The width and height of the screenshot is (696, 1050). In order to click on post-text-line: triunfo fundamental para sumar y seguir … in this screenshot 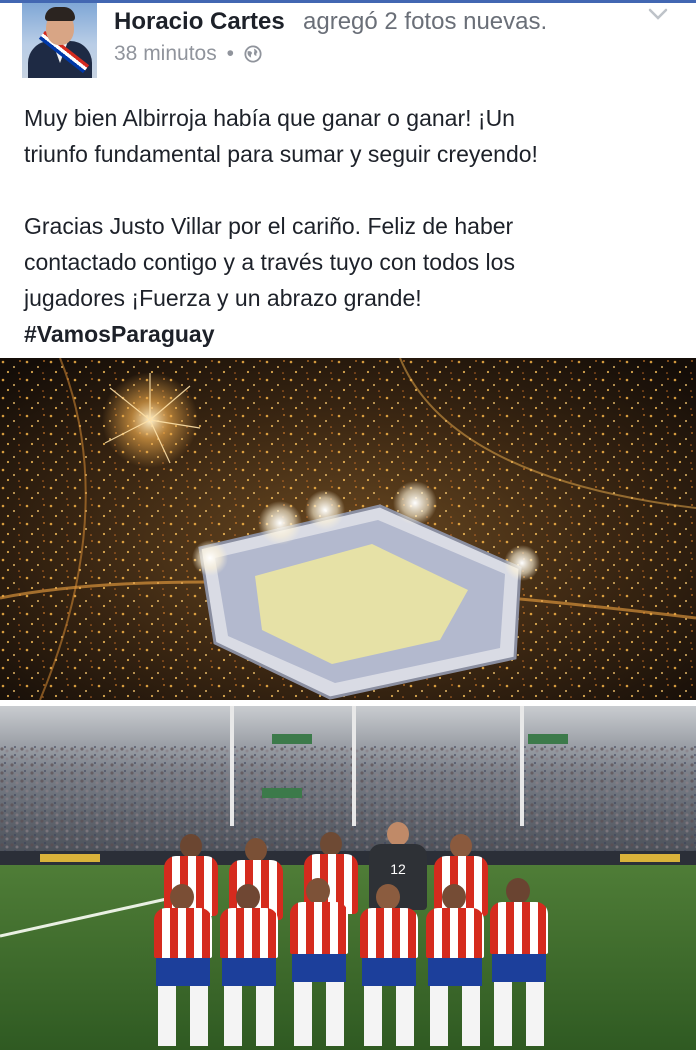, I will do `click(281, 154)`.